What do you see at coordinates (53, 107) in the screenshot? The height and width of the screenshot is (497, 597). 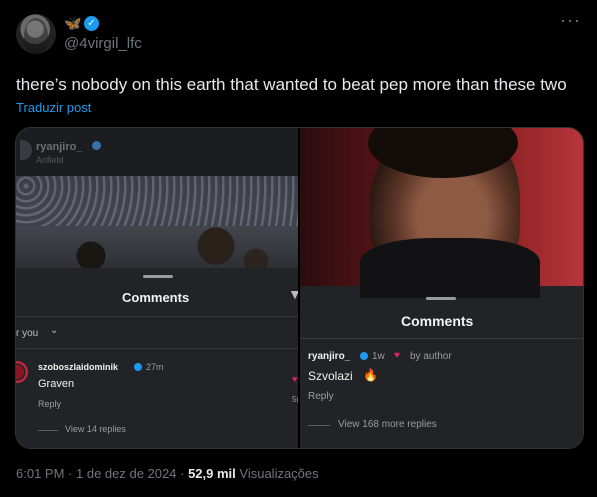 I see `translate-post-link: Traduzir post` at bounding box center [53, 107].